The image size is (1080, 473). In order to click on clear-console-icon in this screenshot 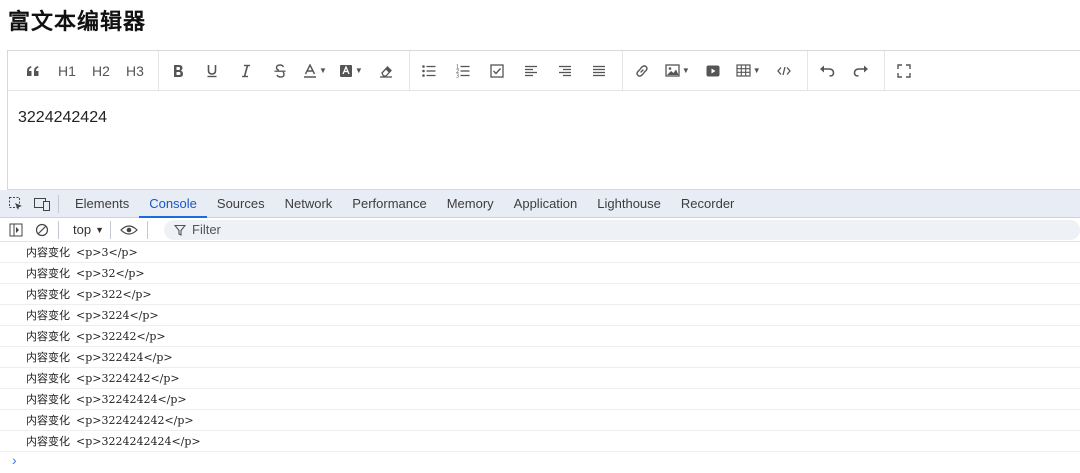, I will do `click(42, 230)`.